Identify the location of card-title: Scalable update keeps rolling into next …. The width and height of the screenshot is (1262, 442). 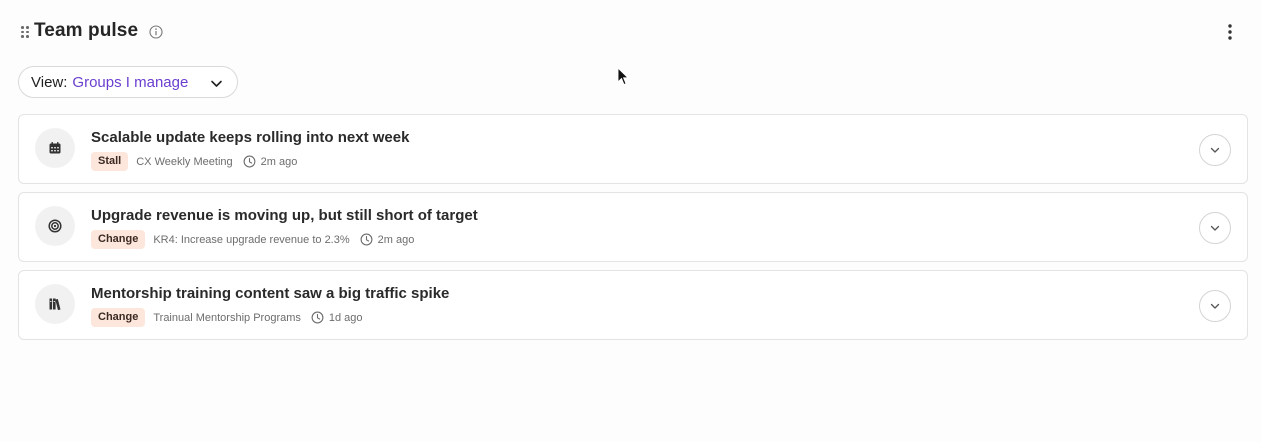
(250, 137).